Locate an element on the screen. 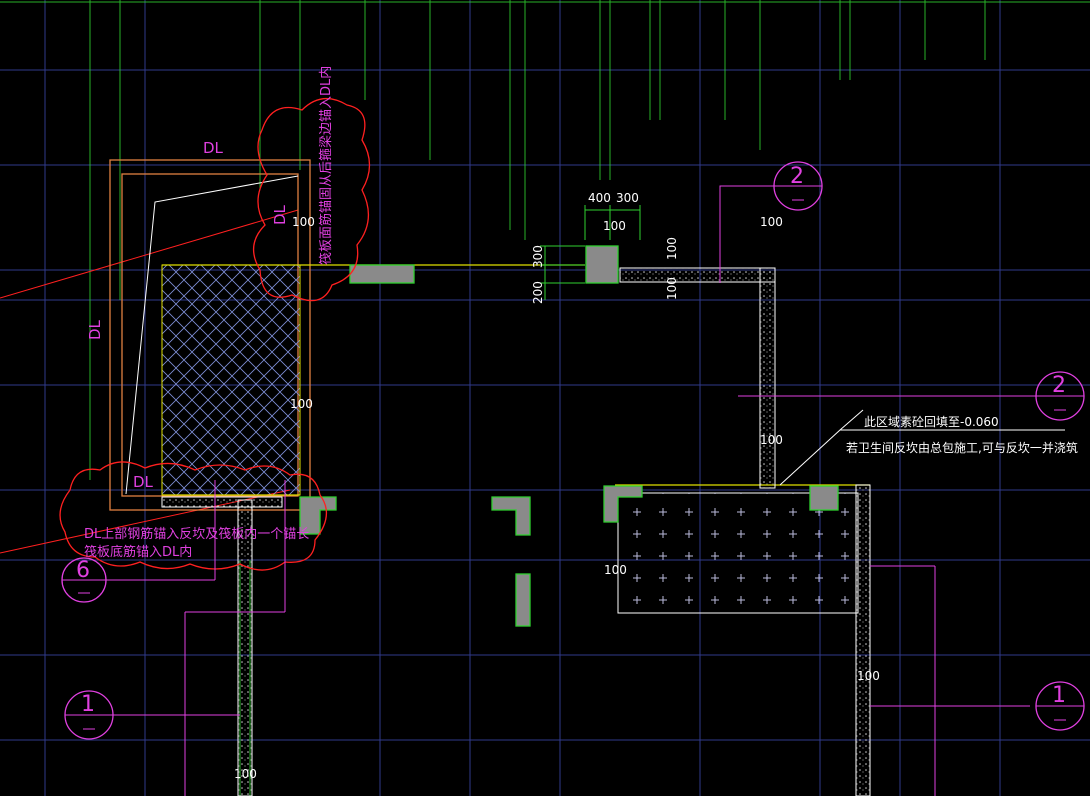  axis-marker-6-left: 6 is located at coordinates (84, 580).